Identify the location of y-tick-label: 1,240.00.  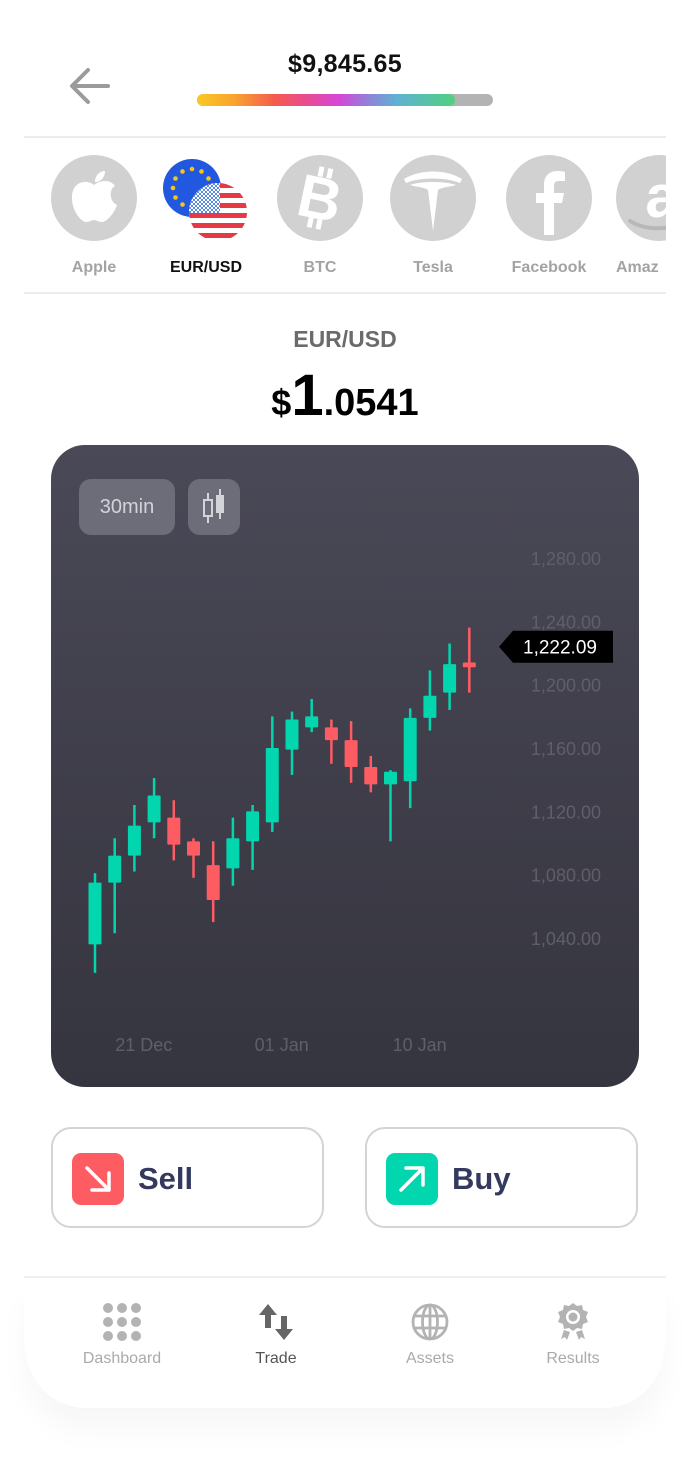
(566, 622).